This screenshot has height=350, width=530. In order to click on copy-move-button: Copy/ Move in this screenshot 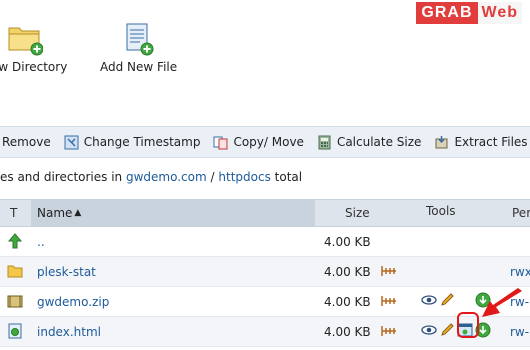, I will do `click(258, 142)`.